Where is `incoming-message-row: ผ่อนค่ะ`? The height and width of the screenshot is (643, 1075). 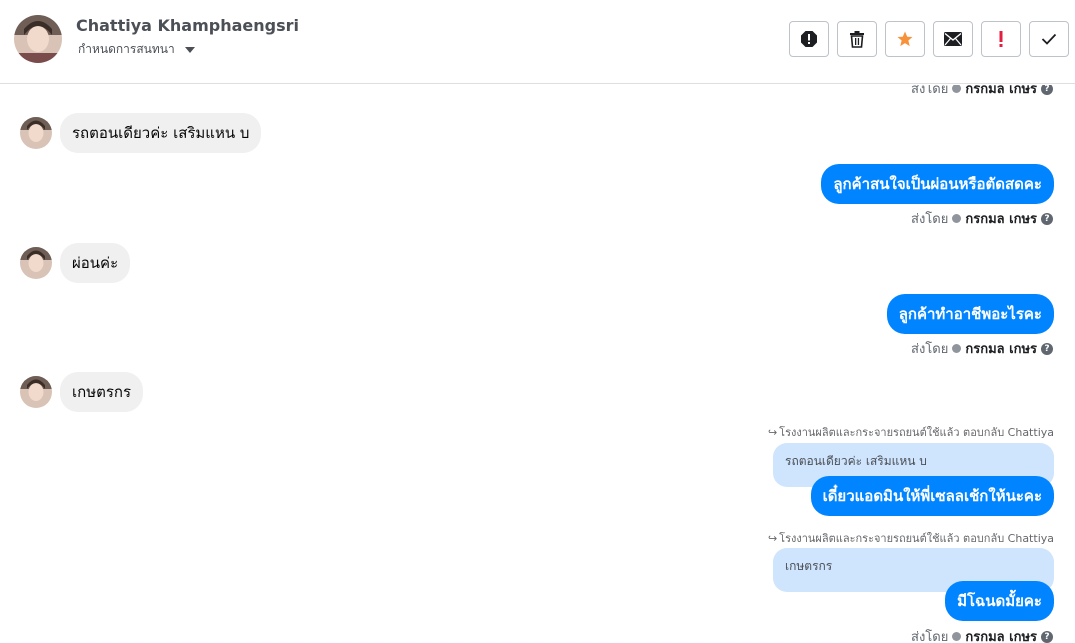
incoming-message-row: ผ่อนค่ะ is located at coordinates (75, 263).